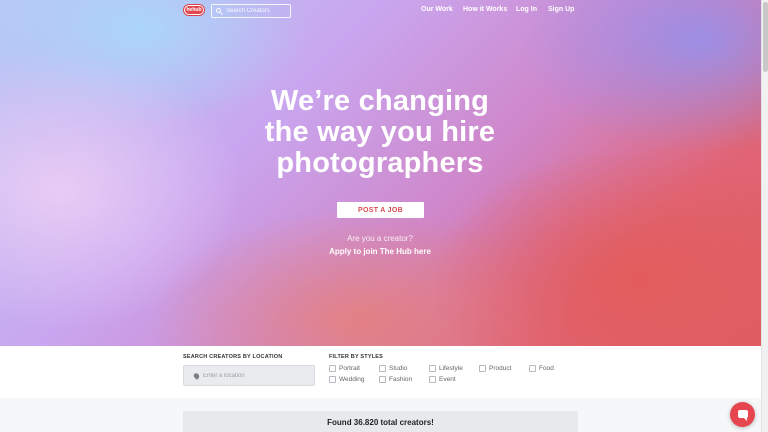 The image size is (768, 432). What do you see at coordinates (258, 11) in the screenshot?
I see `search-input` at bounding box center [258, 11].